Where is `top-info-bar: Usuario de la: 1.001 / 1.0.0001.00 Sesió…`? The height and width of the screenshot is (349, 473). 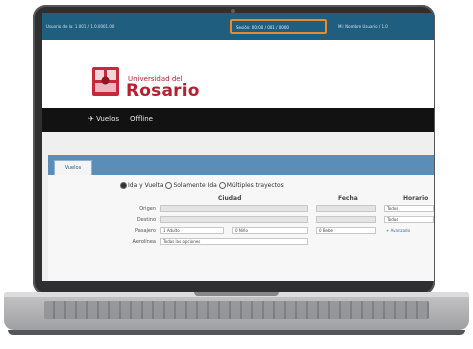 top-info-bar: Usuario de la: 1.001 / 1.0.0001.00 Sesió… is located at coordinates (238, 26).